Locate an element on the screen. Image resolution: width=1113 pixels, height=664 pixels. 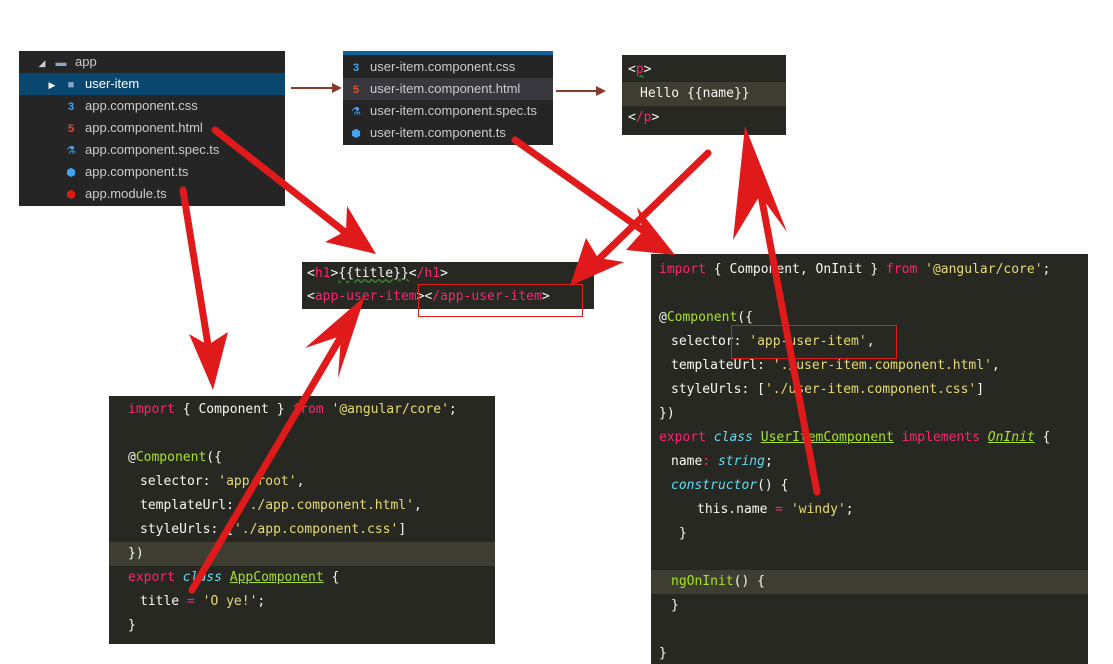
arrow-ui-ts-head is located at coordinates (650, 231).